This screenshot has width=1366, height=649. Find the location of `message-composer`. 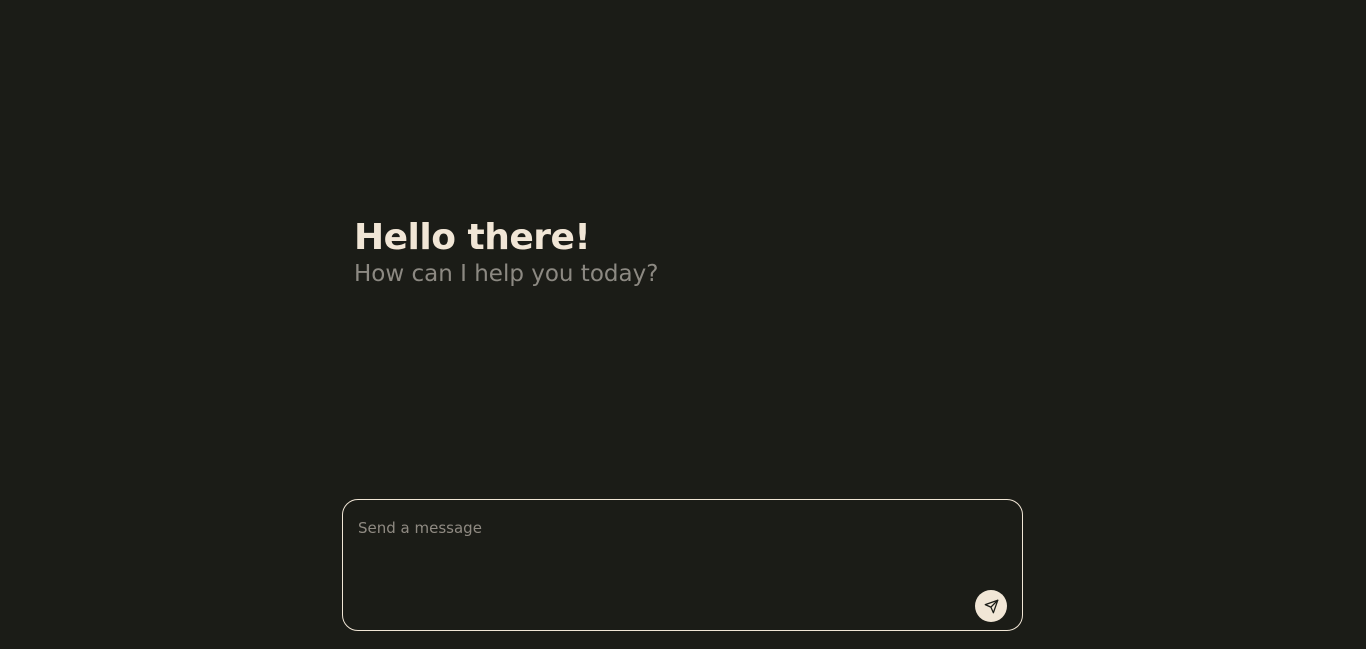

message-composer is located at coordinates (682, 565).